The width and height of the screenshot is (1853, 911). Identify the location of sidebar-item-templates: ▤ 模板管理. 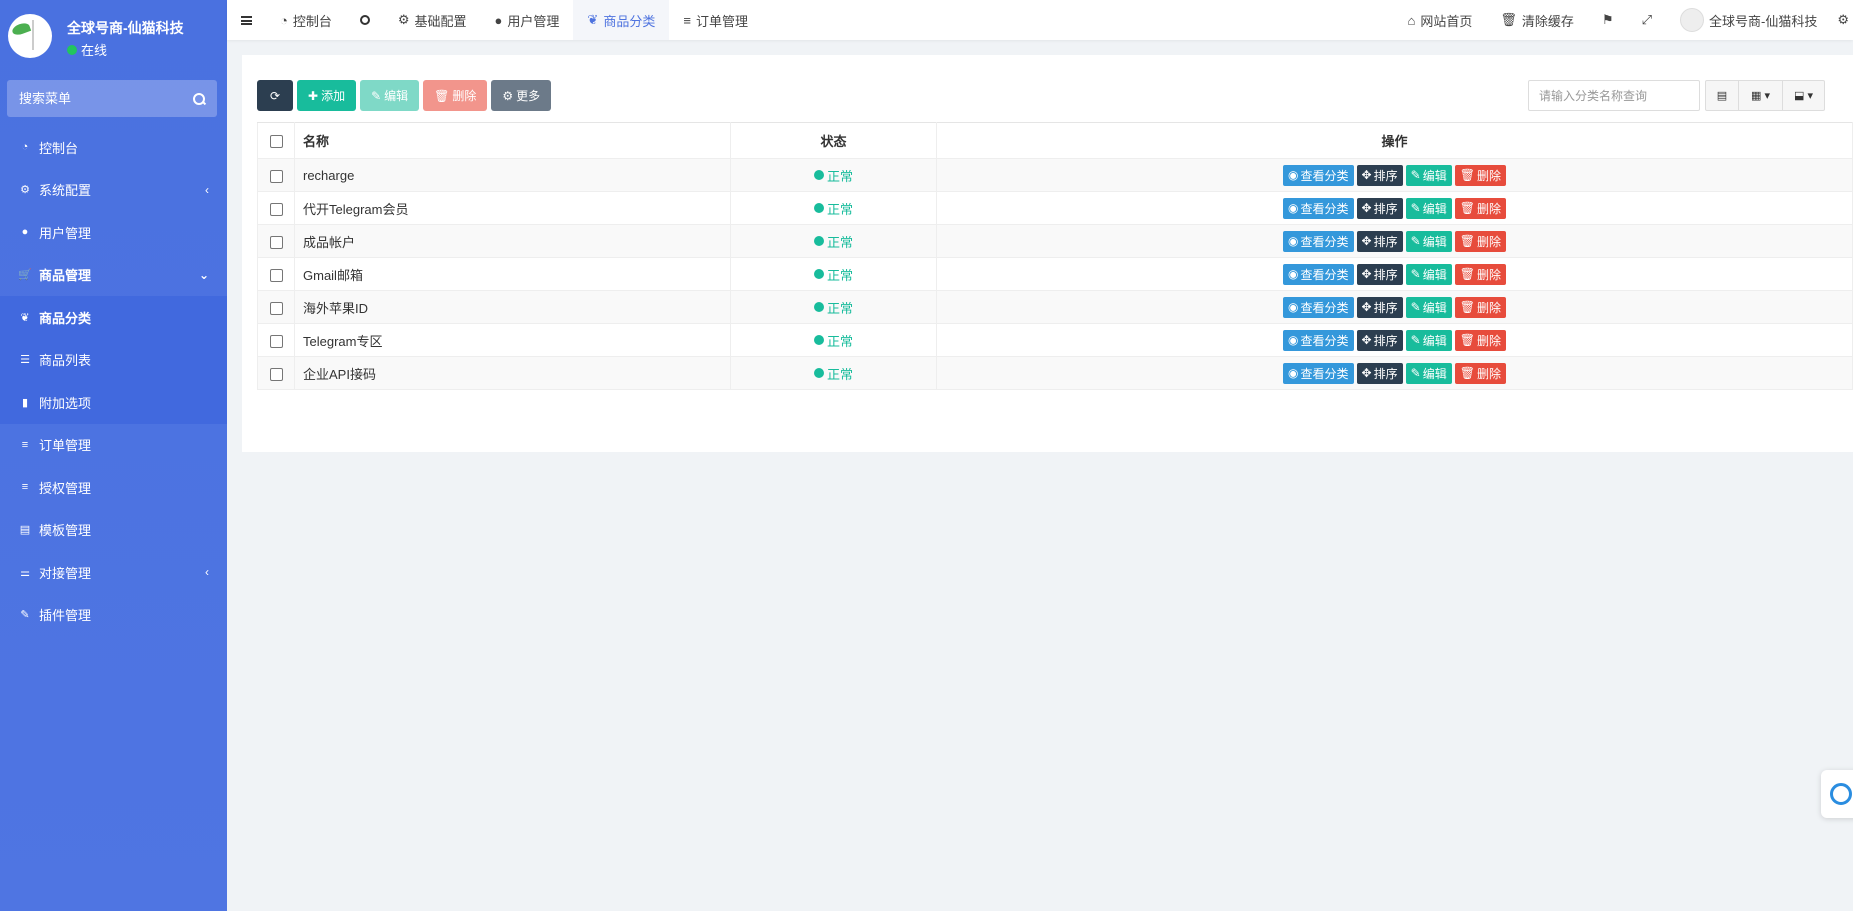
(113, 530).